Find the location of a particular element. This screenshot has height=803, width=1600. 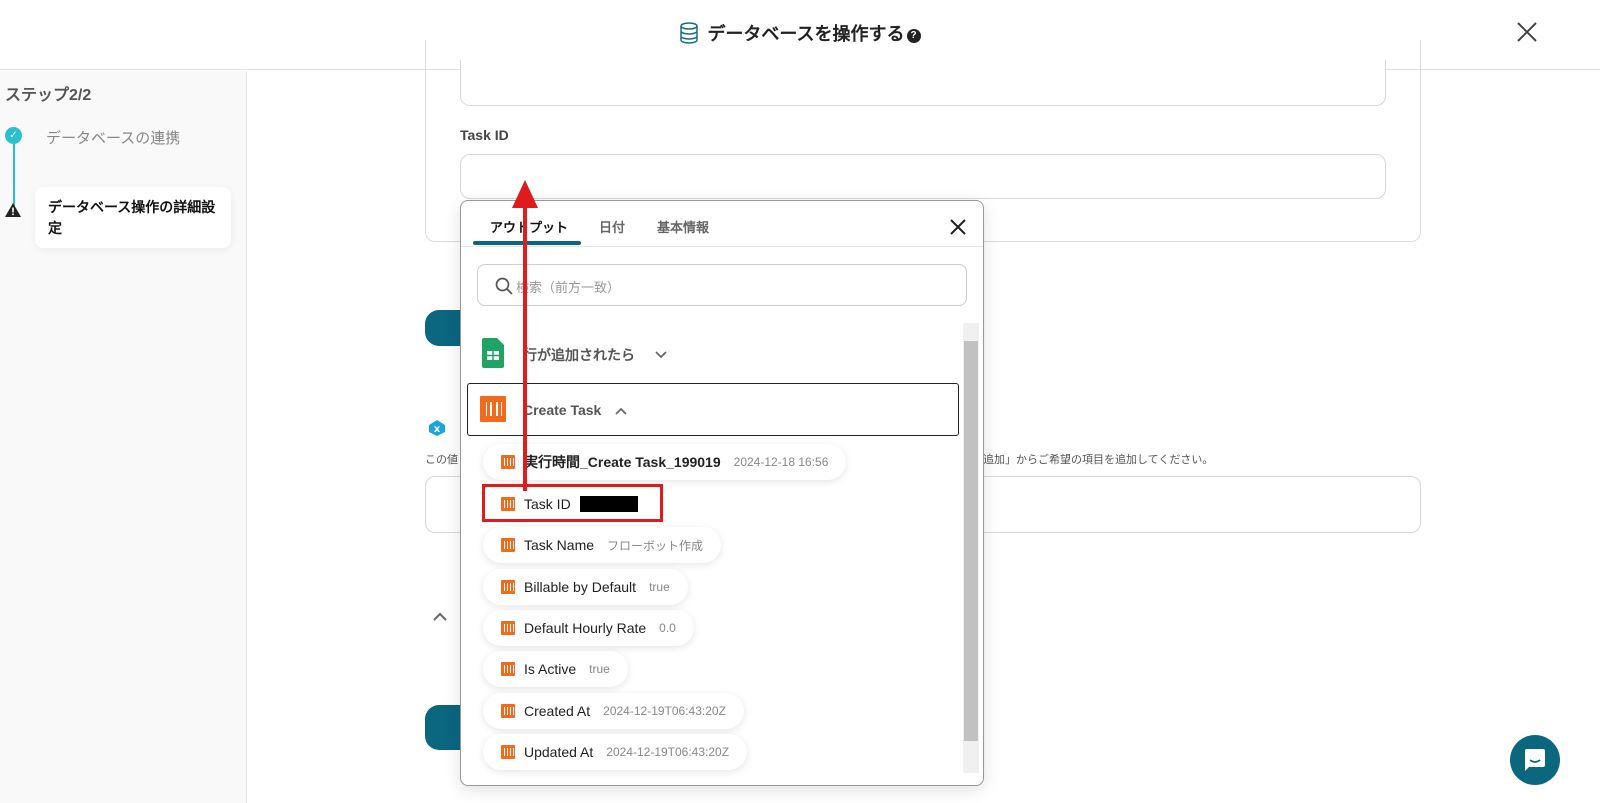

search-input: 検索（前方一致） is located at coordinates (722, 285).